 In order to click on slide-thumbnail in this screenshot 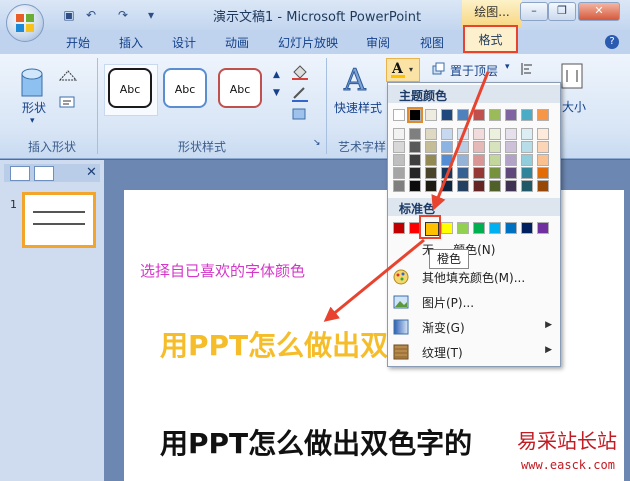, I will do `click(59, 220)`.